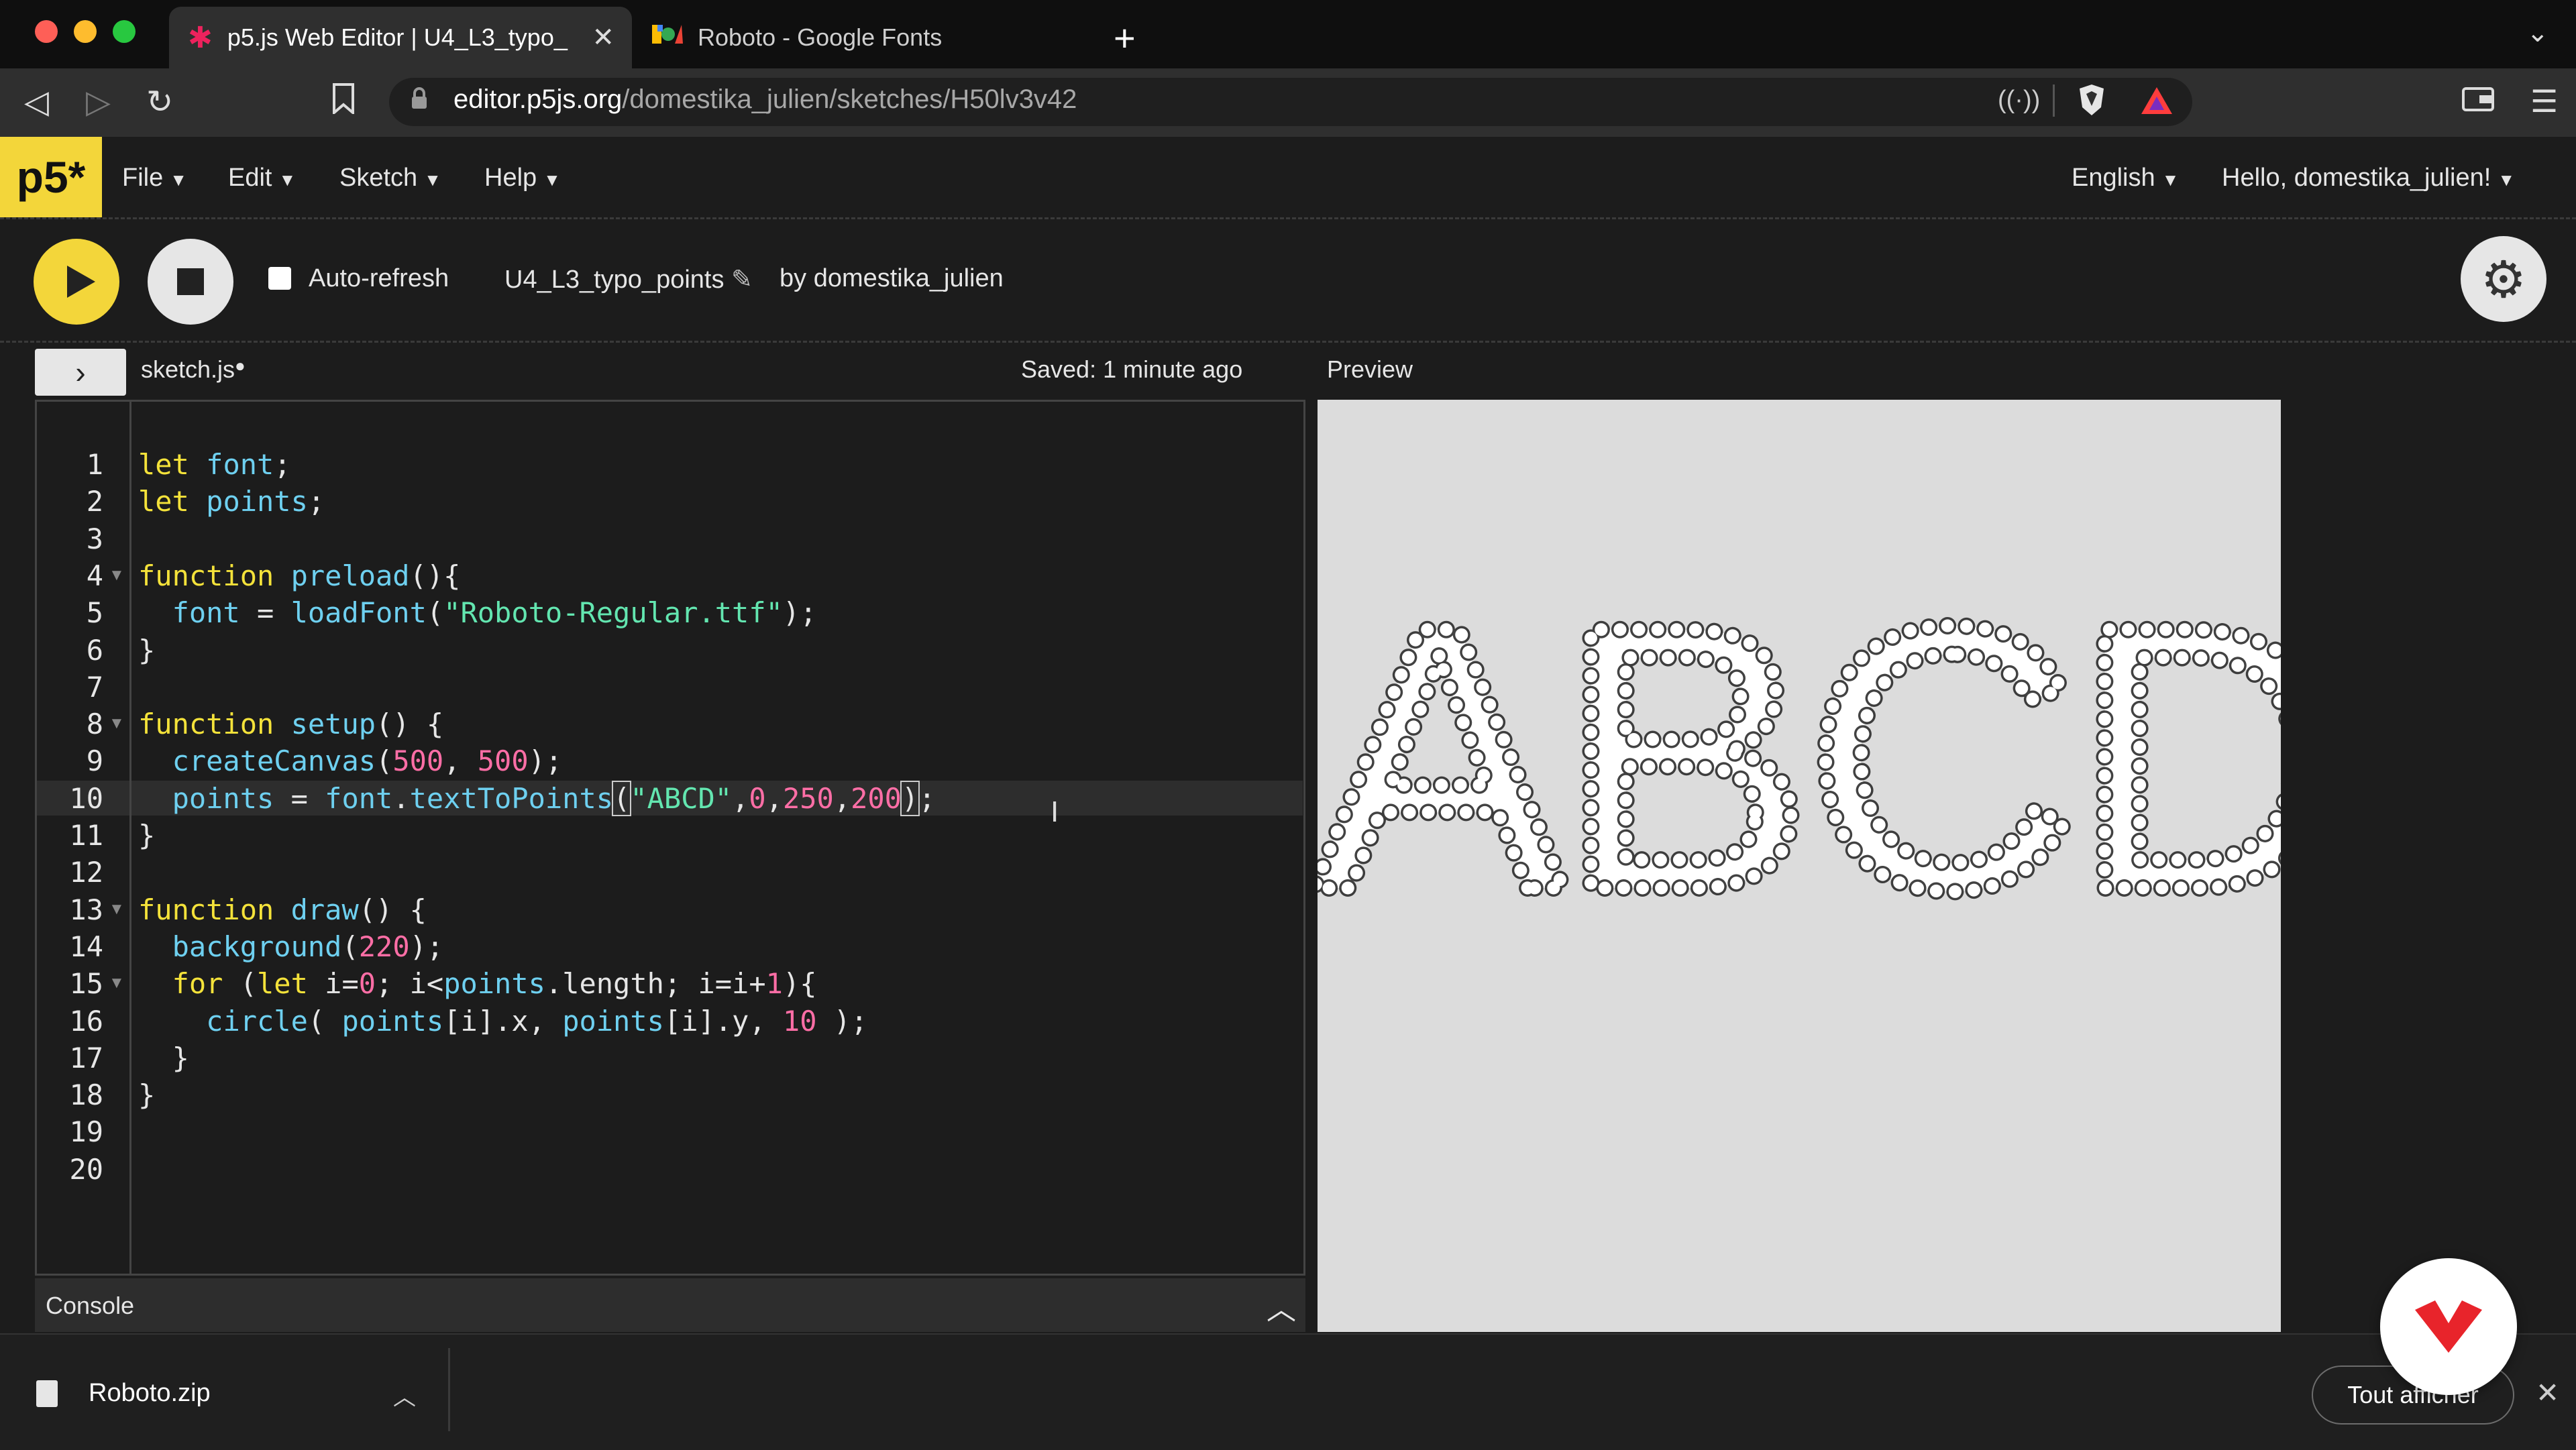  I want to click on toolbar-divider, so click(1288, 342).